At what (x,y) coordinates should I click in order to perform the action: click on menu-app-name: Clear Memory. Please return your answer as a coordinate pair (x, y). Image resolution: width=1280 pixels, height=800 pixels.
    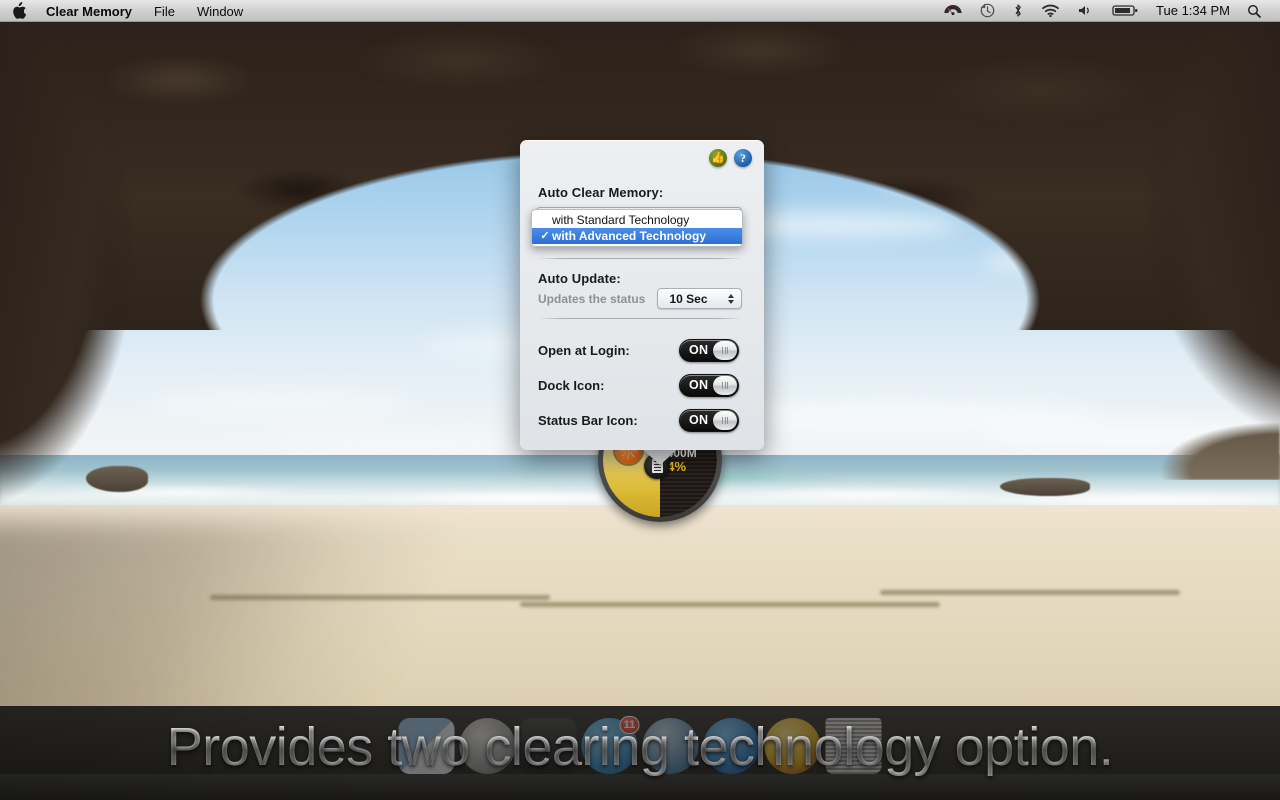
    Looking at the image, I should click on (89, 11).